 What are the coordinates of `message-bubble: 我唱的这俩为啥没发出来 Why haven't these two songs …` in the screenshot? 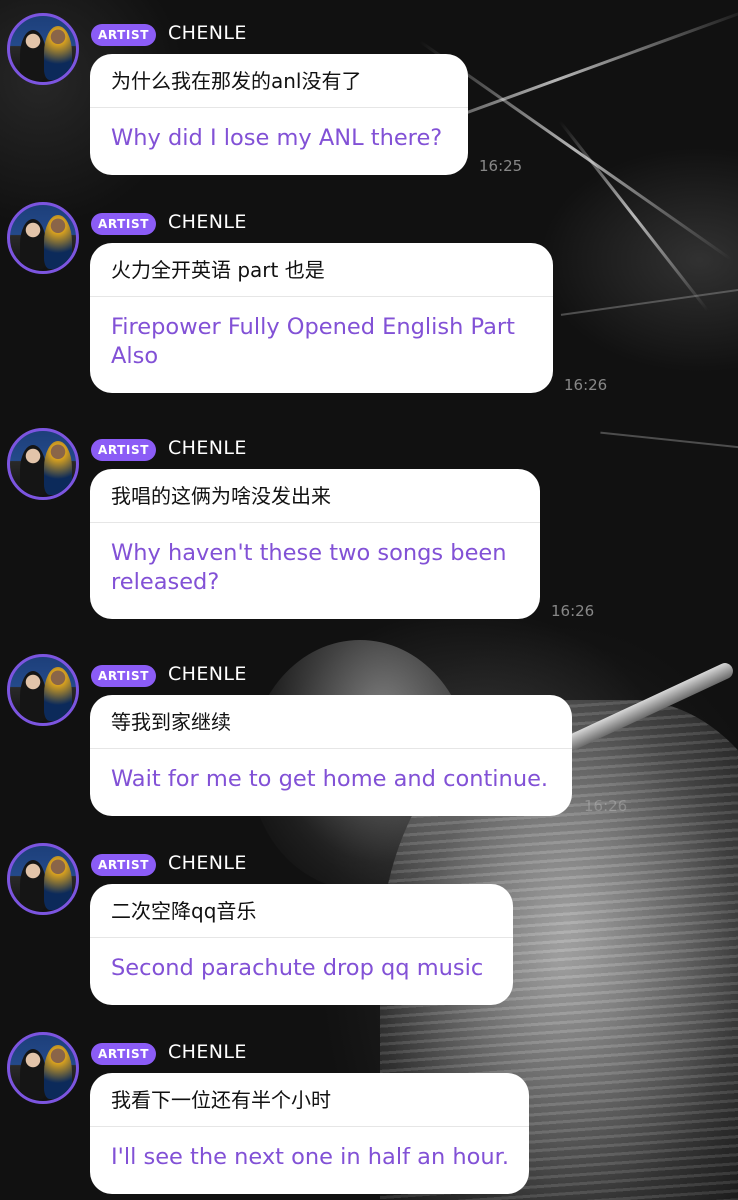 It's located at (315, 544).